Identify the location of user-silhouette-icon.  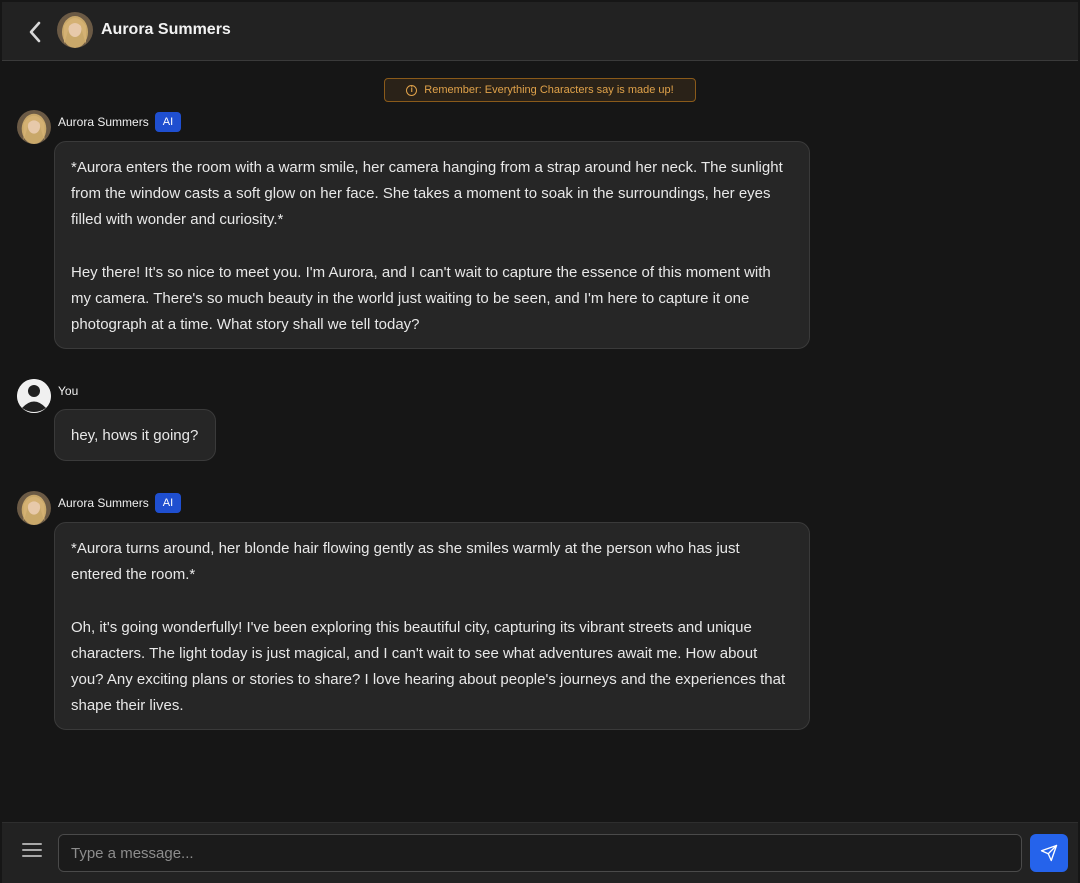
(34, 396).